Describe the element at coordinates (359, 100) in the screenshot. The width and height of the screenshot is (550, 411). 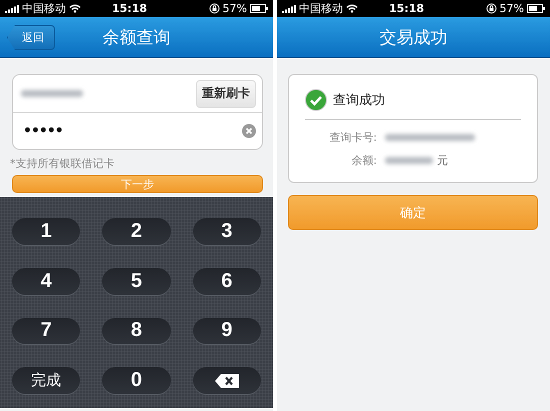
I see `result-title: 查询成功` at that location.